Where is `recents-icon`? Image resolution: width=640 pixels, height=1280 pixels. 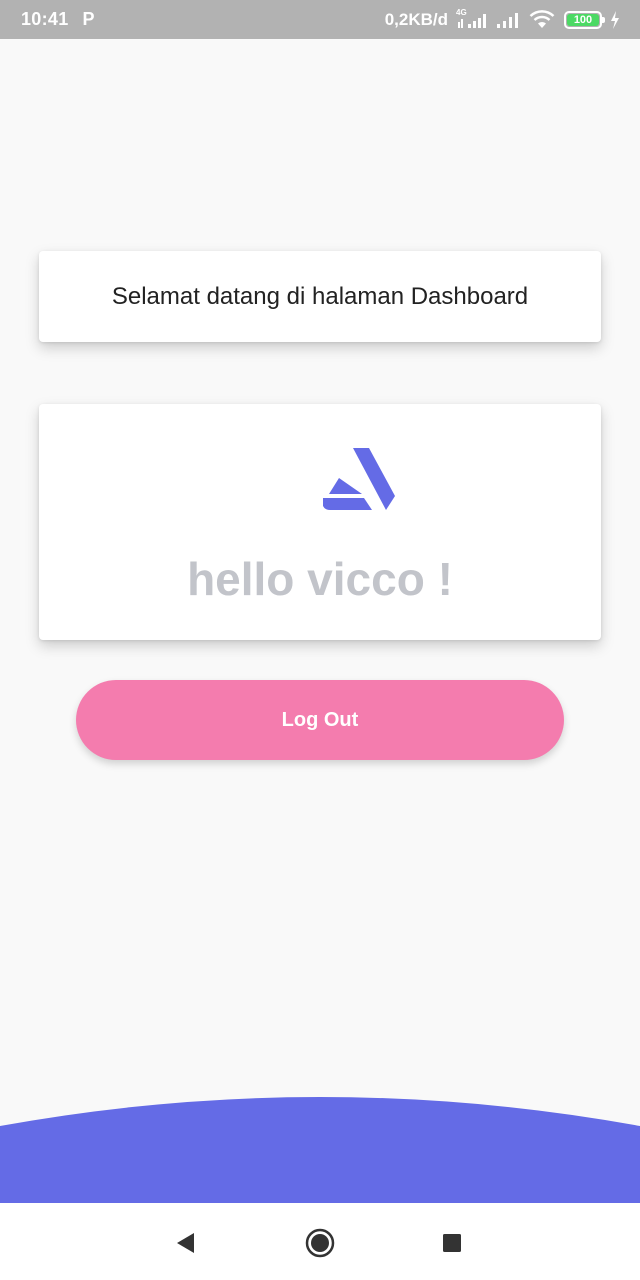 recents-icon is located at coordinates (452, 1243).